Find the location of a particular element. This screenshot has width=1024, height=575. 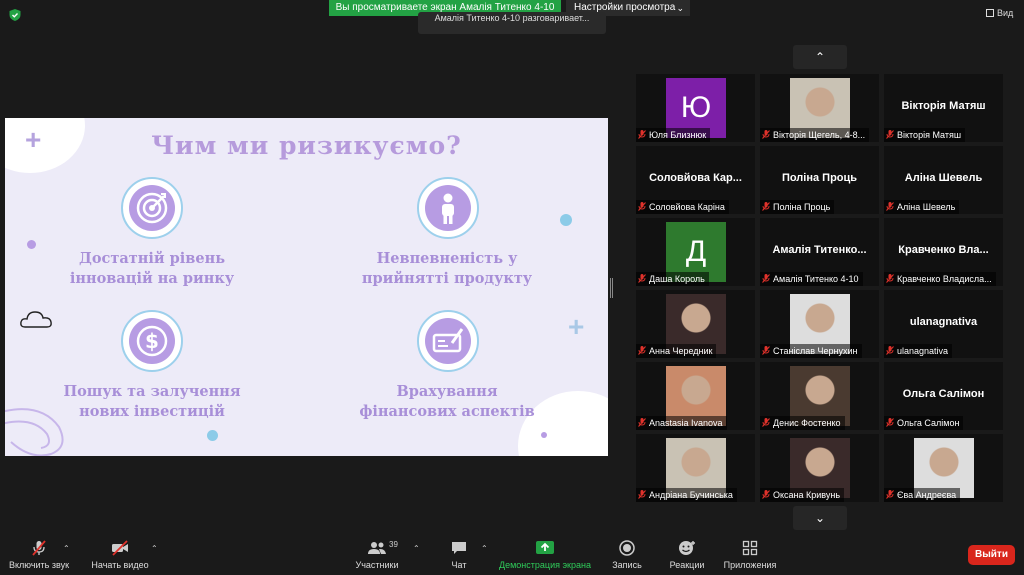

apps-label: Приложения is located at coordinates (750, 565).